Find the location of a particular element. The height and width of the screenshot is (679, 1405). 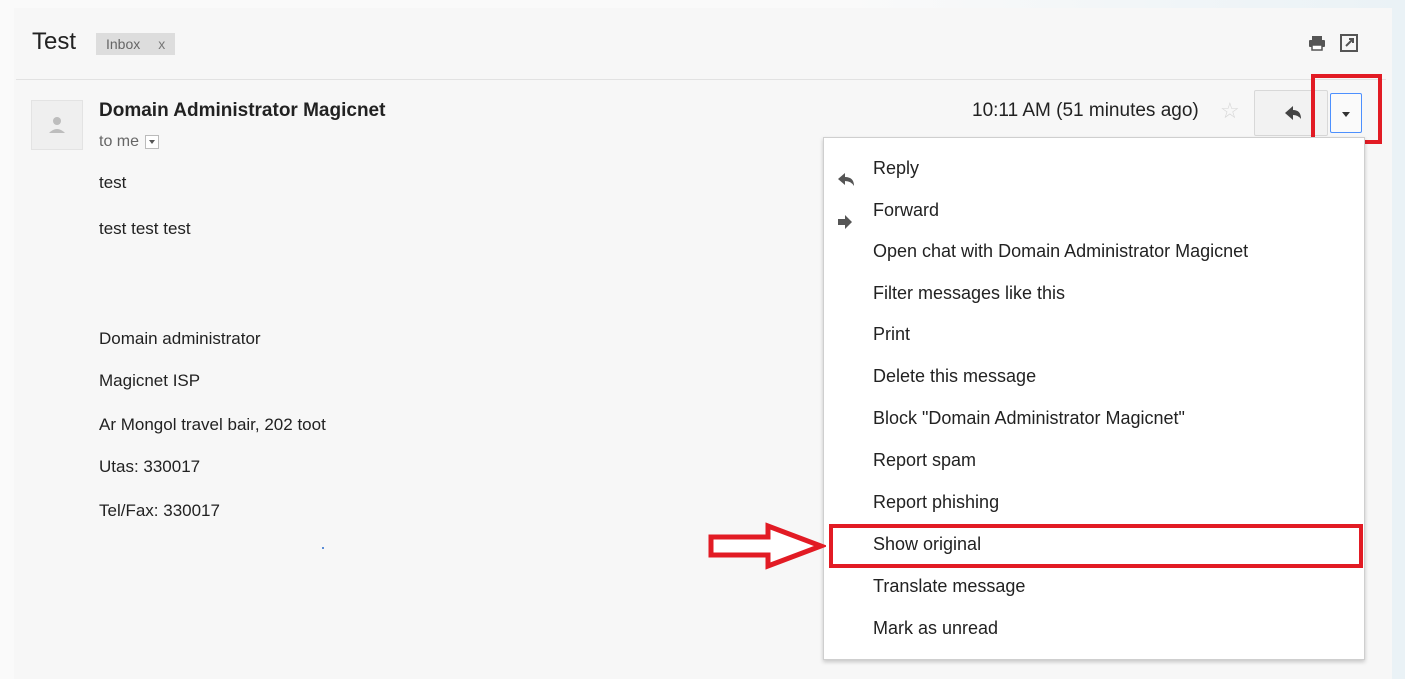

header-divider is located at coordinates (701, 79).